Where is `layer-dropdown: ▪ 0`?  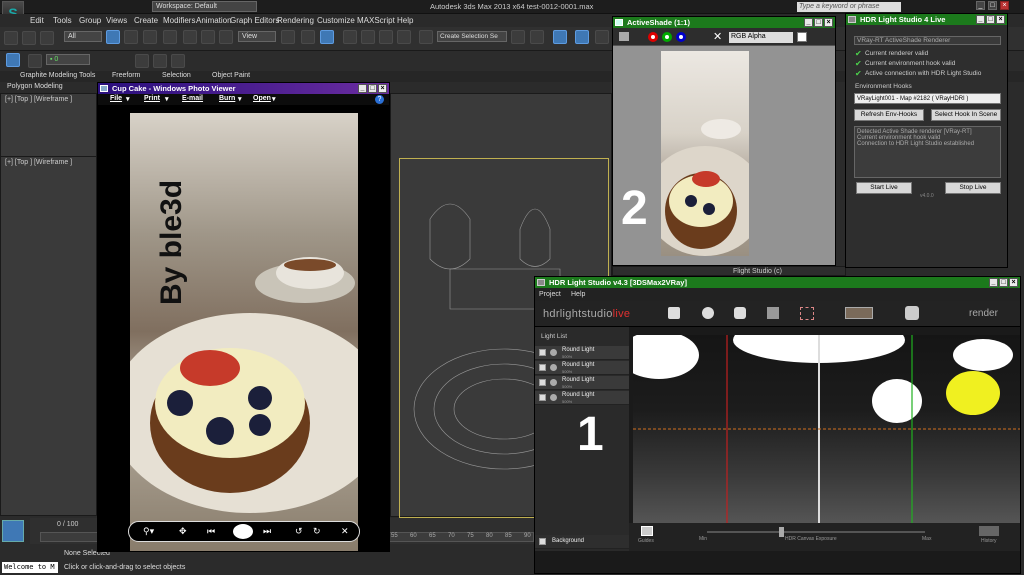 layer-dropdown: ▪ 0 is located at coordinates (68, 59).